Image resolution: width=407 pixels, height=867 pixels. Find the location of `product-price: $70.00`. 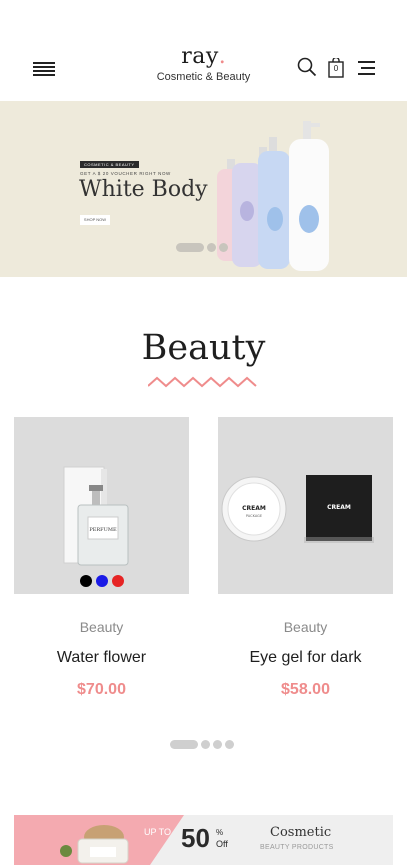

product-price: $70.00 is located at coordinates (101, 689).